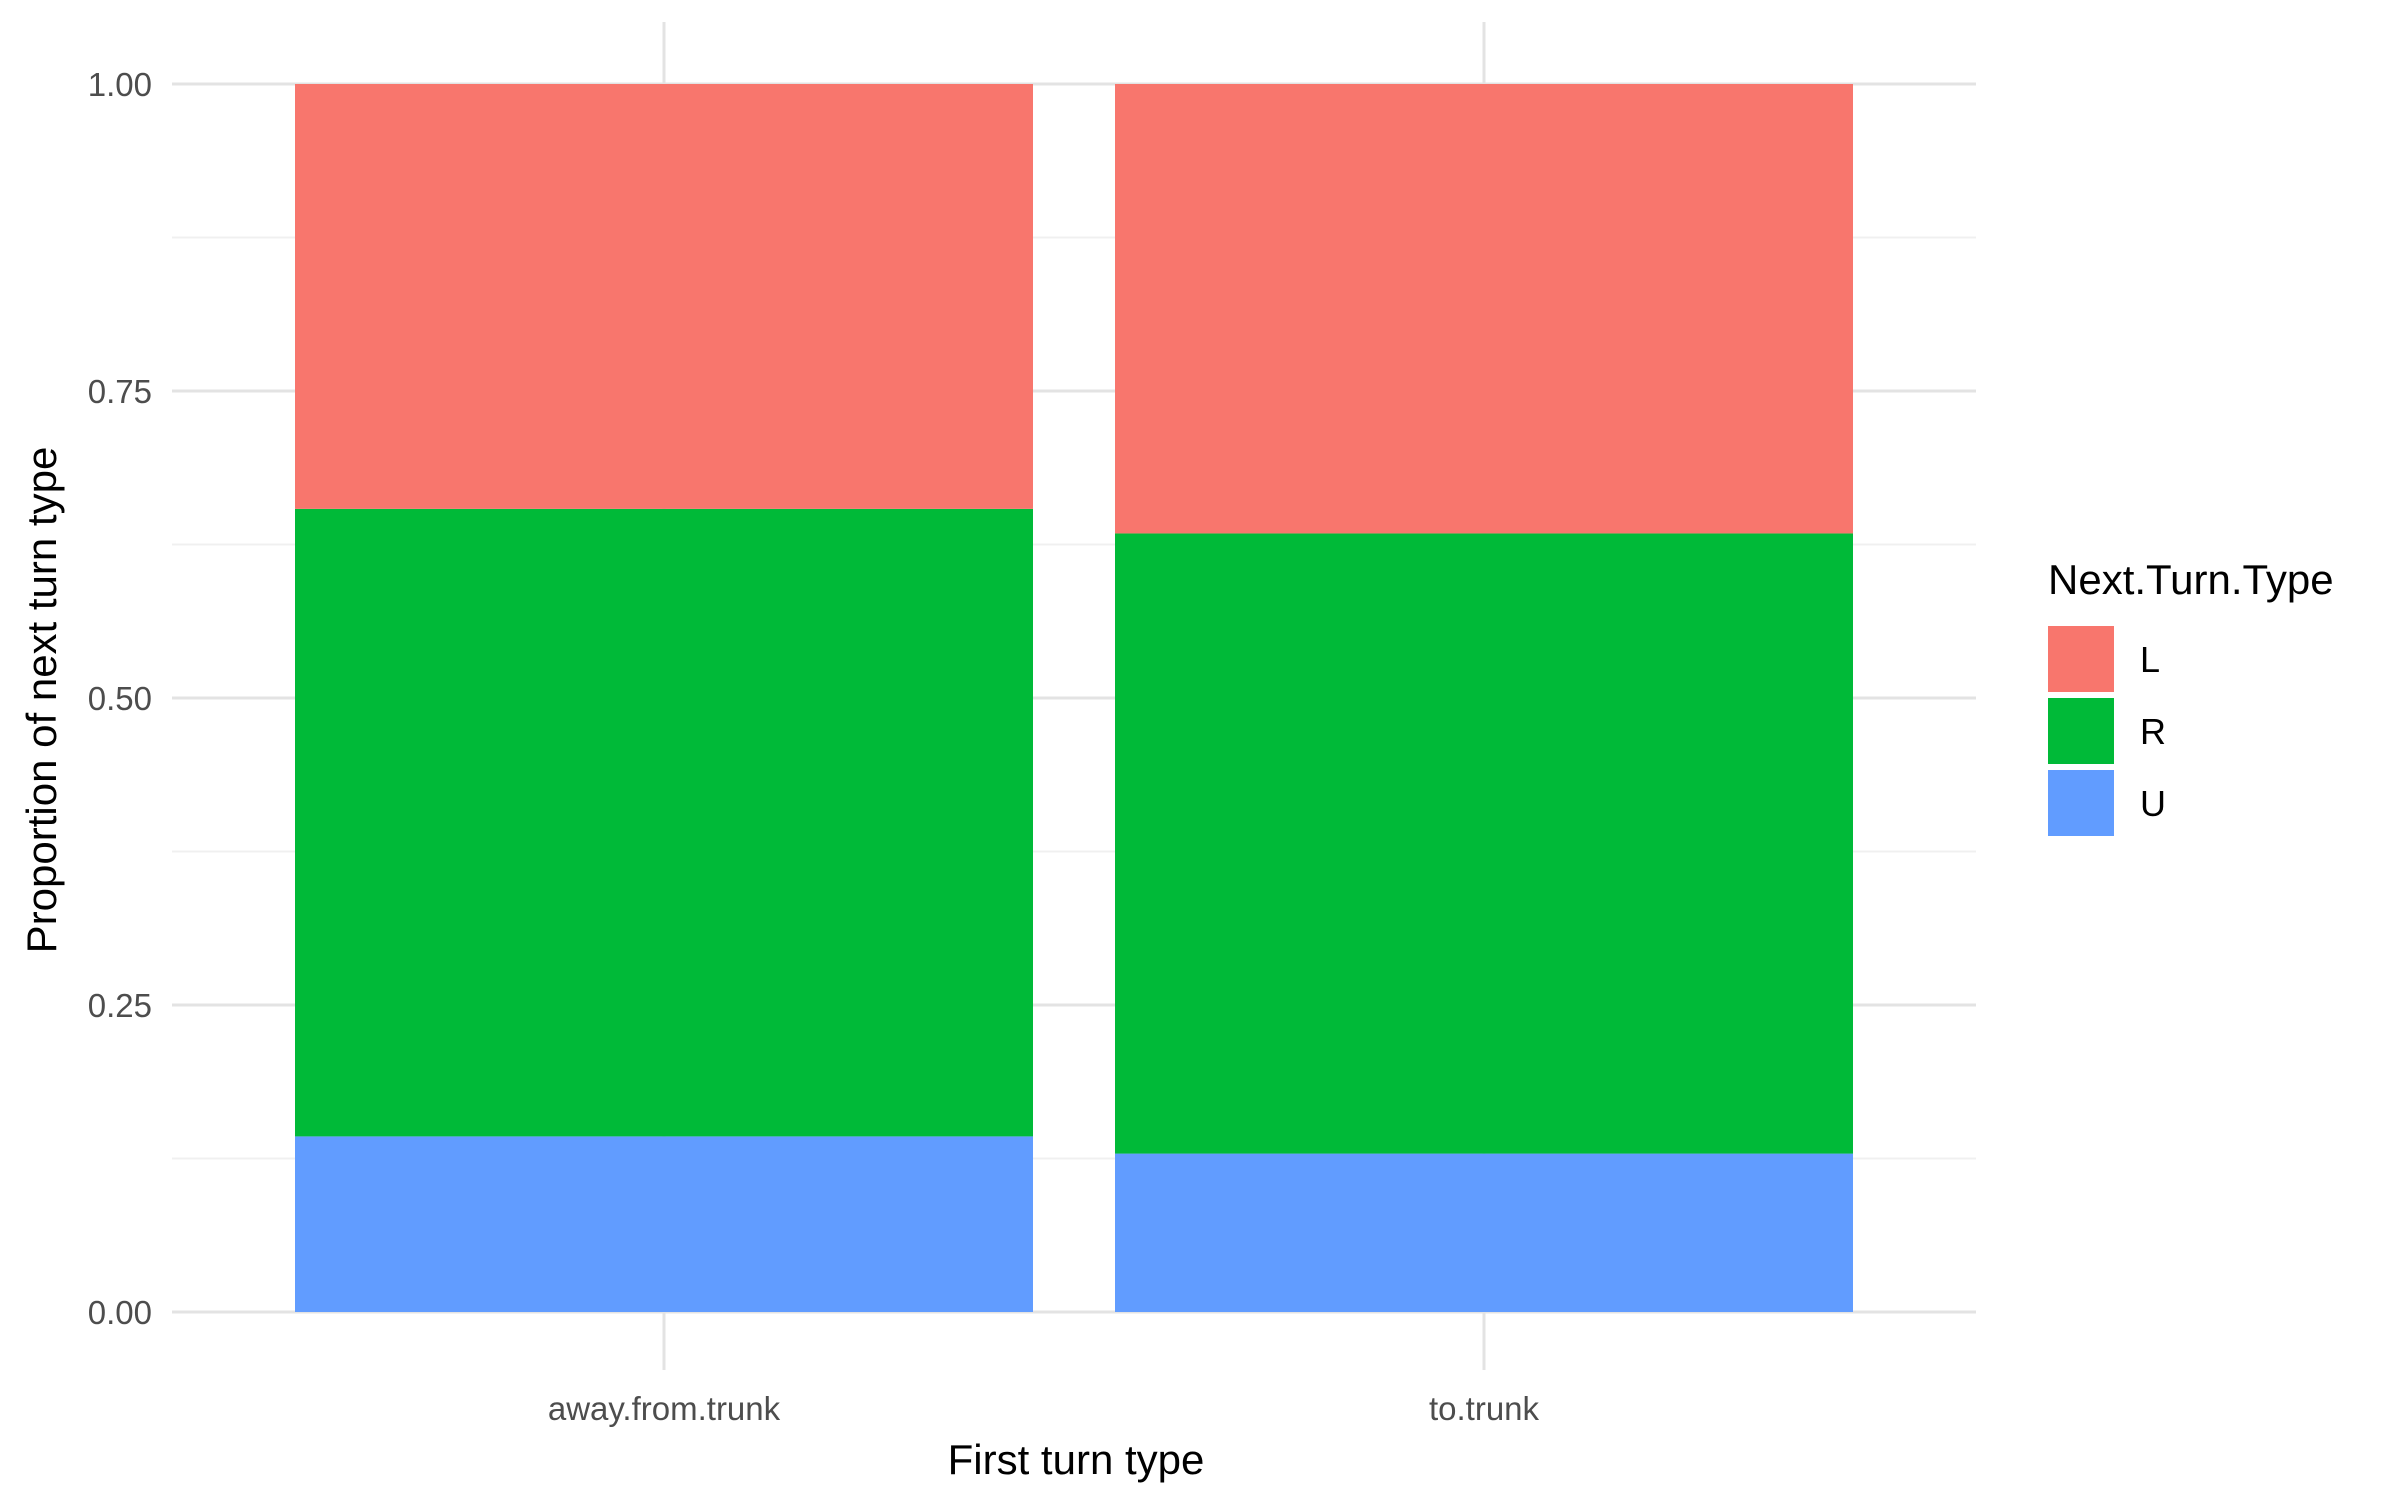  Describe the element at coordinates (1044, 1408) in the screenshot. I see `x-axis-ticks: away.from.trunk to.trunk` at that location.